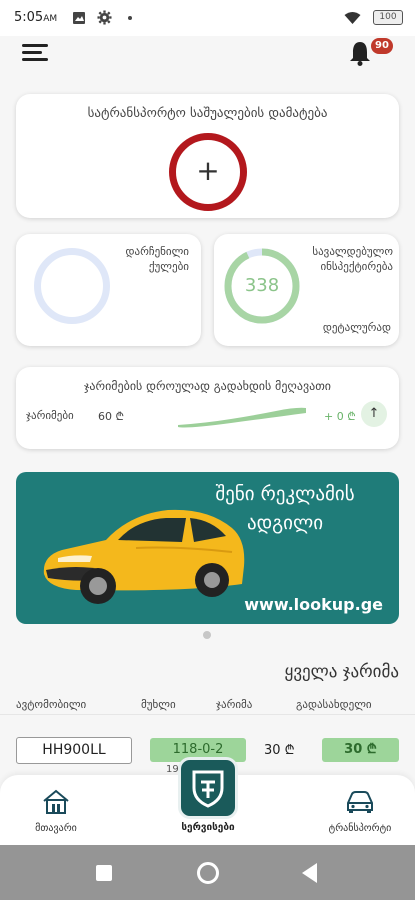  I want to click on inspection-label: სავალდებულო ინსპექტირება, so click(352, 259).